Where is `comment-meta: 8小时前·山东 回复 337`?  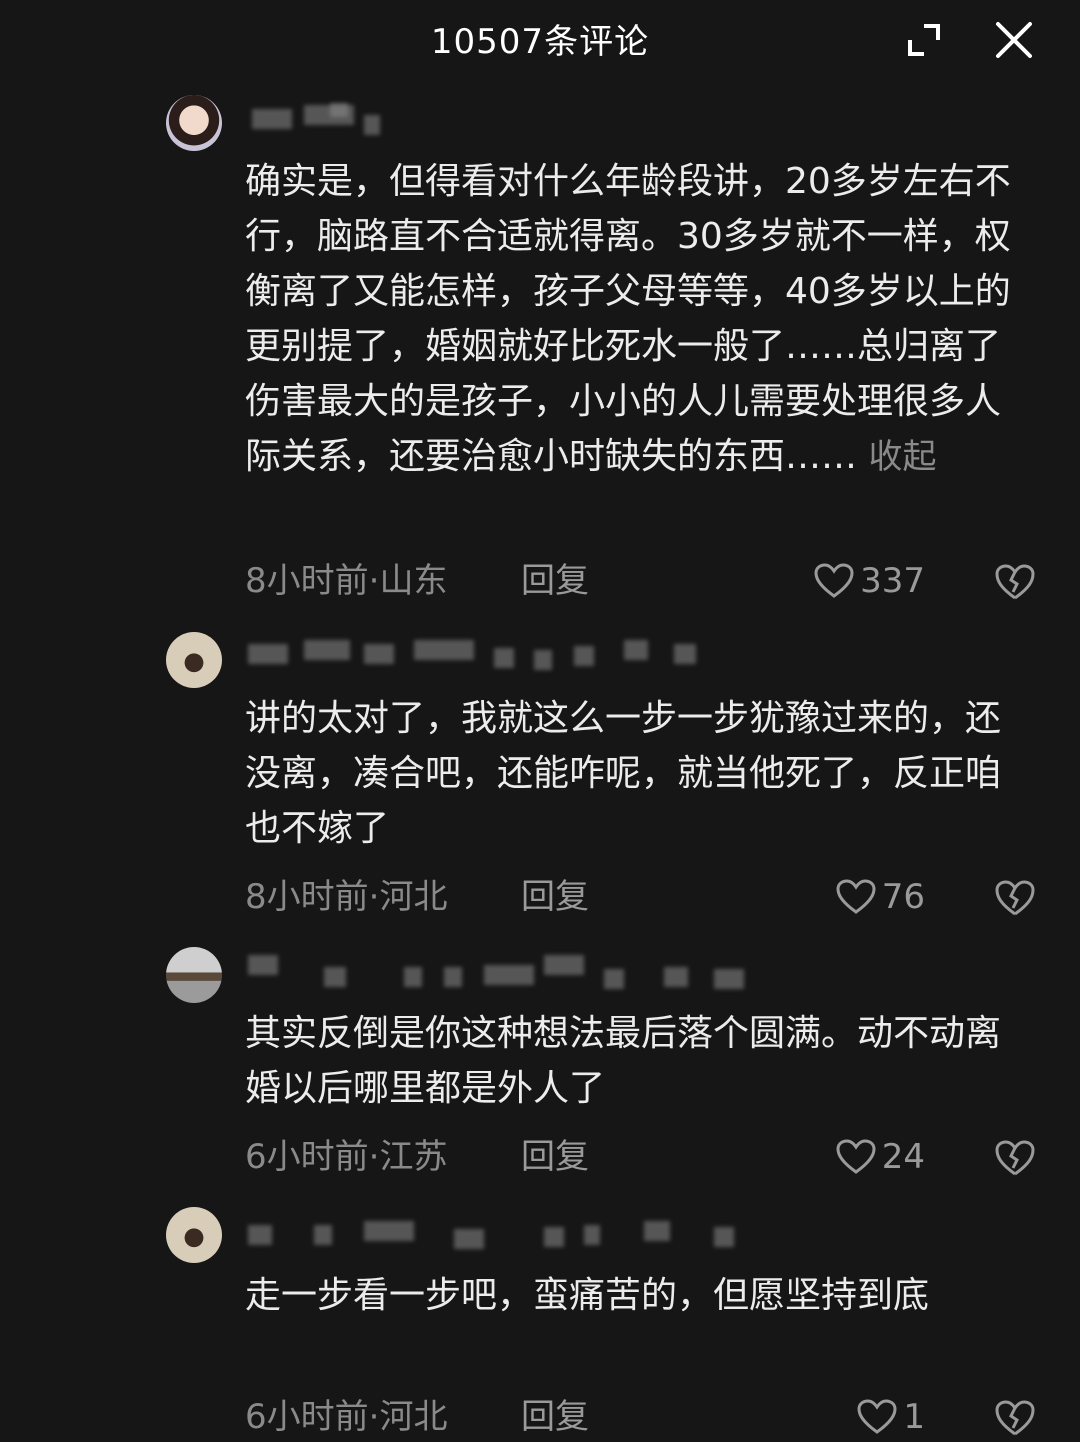 comment-meta: 8小时前·山东 回复 337 is located at coordinates (645, 581).